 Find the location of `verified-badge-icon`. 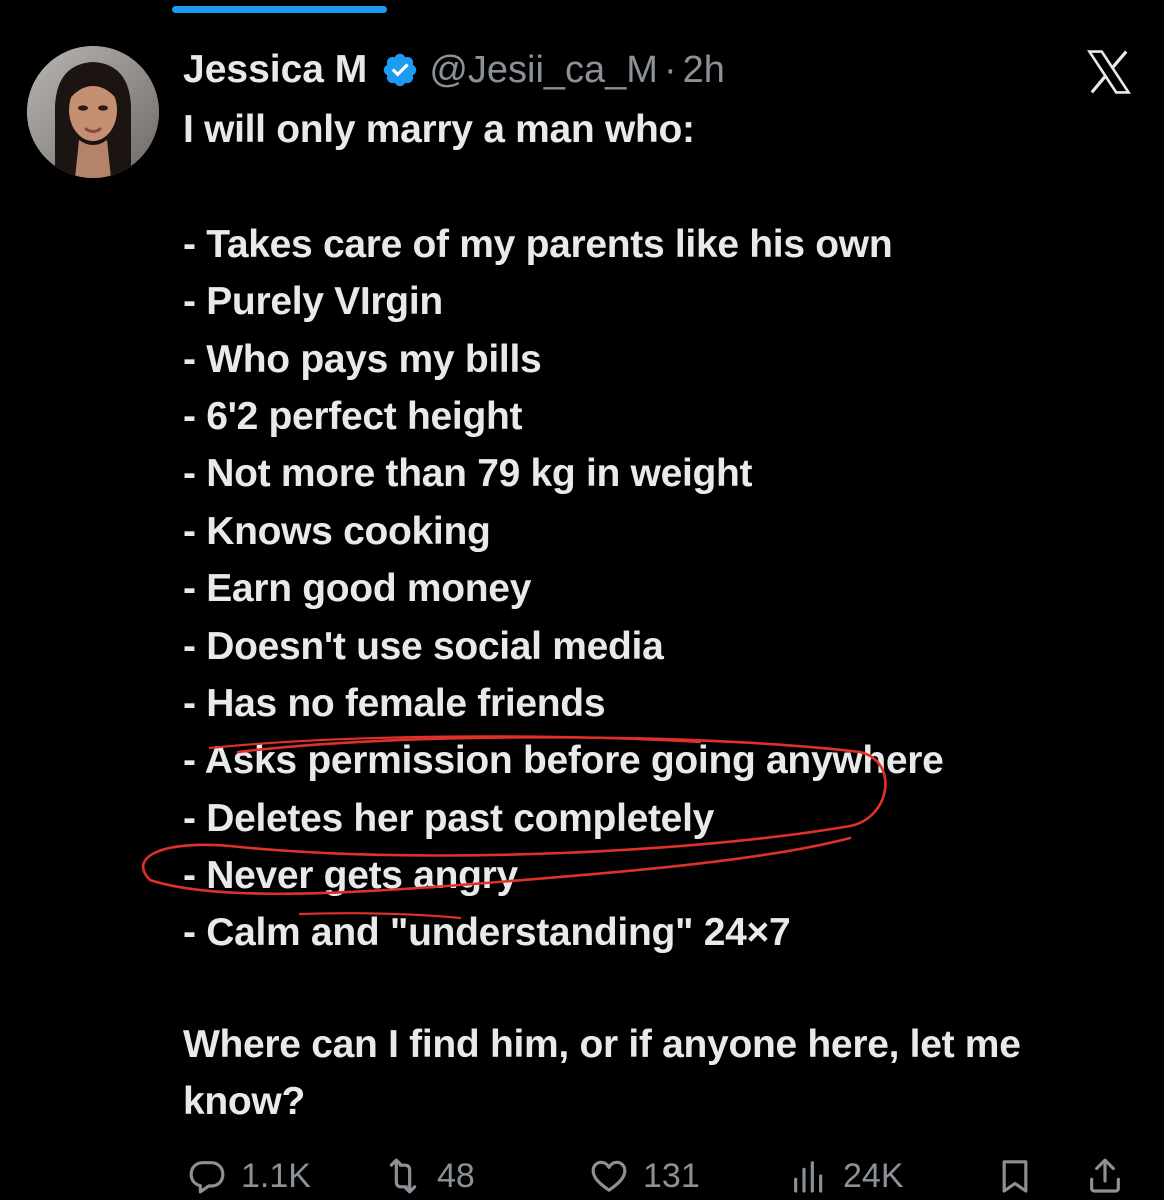

verified-badge-icon is located at coordinates (400, 70).